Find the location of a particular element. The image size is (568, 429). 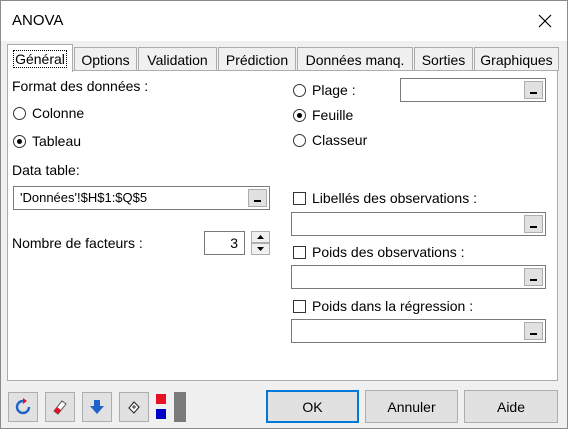

radio-table: Tableau is located at coordinates (47, 141).